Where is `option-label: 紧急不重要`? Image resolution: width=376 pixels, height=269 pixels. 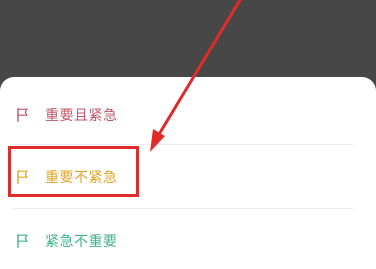 option-label: 紧急不重要 is located at coordinates (81, 242).